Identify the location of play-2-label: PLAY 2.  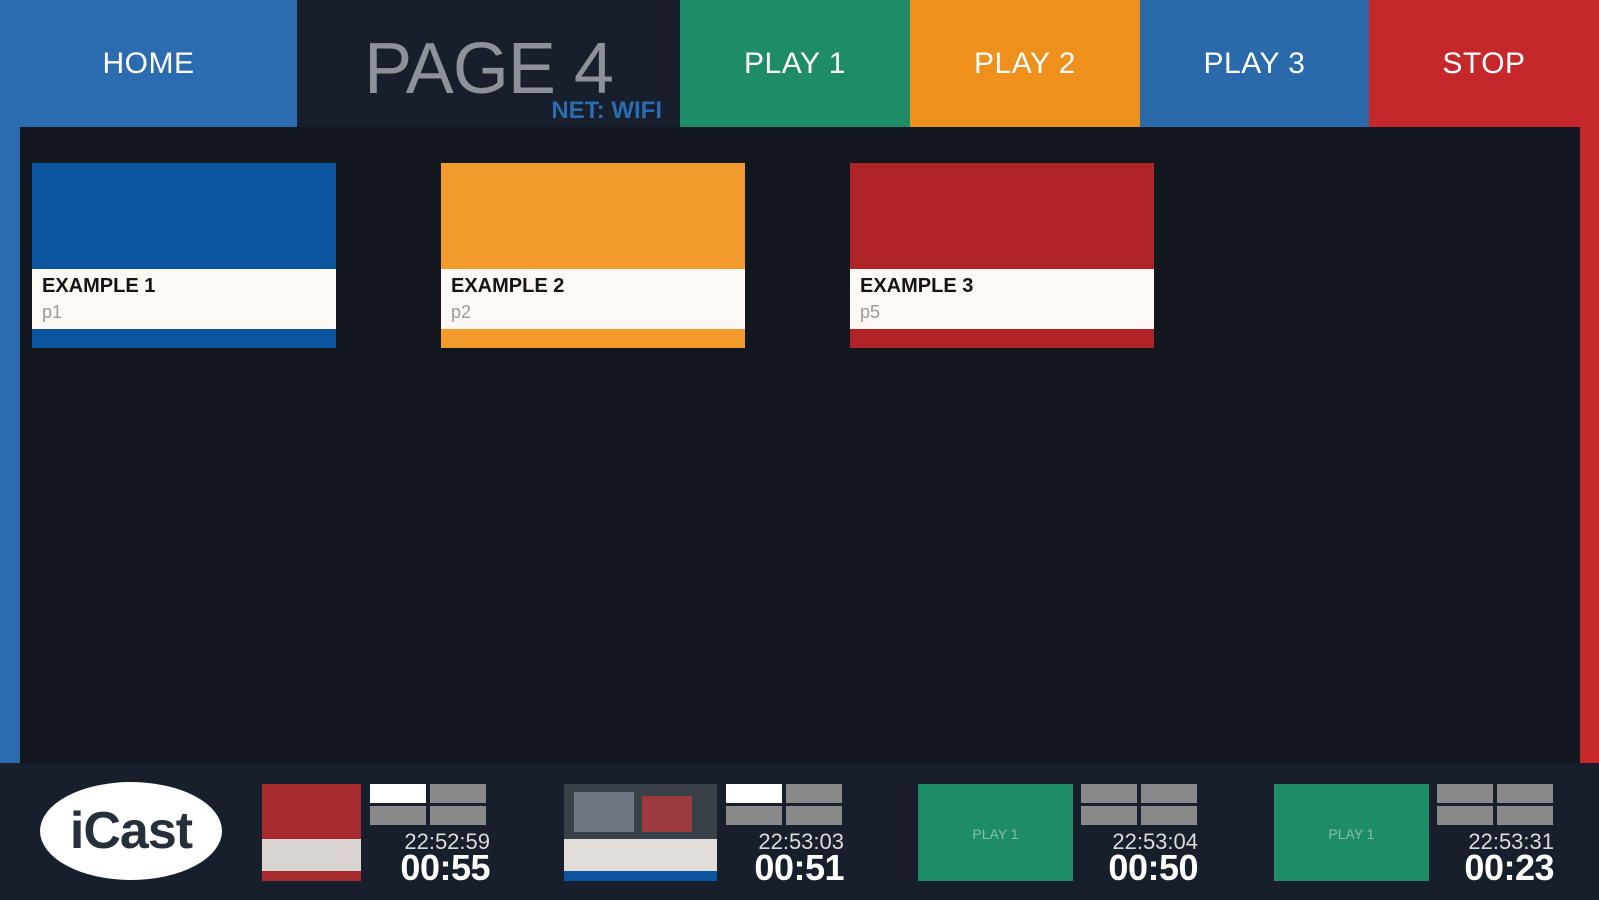
(1025, 63).